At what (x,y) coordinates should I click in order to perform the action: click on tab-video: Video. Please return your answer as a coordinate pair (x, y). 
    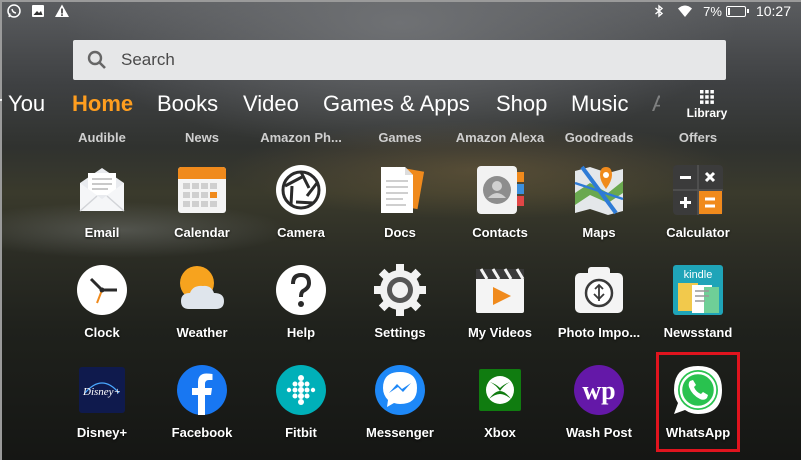
    Looking at the image, I should click on (271, 104).